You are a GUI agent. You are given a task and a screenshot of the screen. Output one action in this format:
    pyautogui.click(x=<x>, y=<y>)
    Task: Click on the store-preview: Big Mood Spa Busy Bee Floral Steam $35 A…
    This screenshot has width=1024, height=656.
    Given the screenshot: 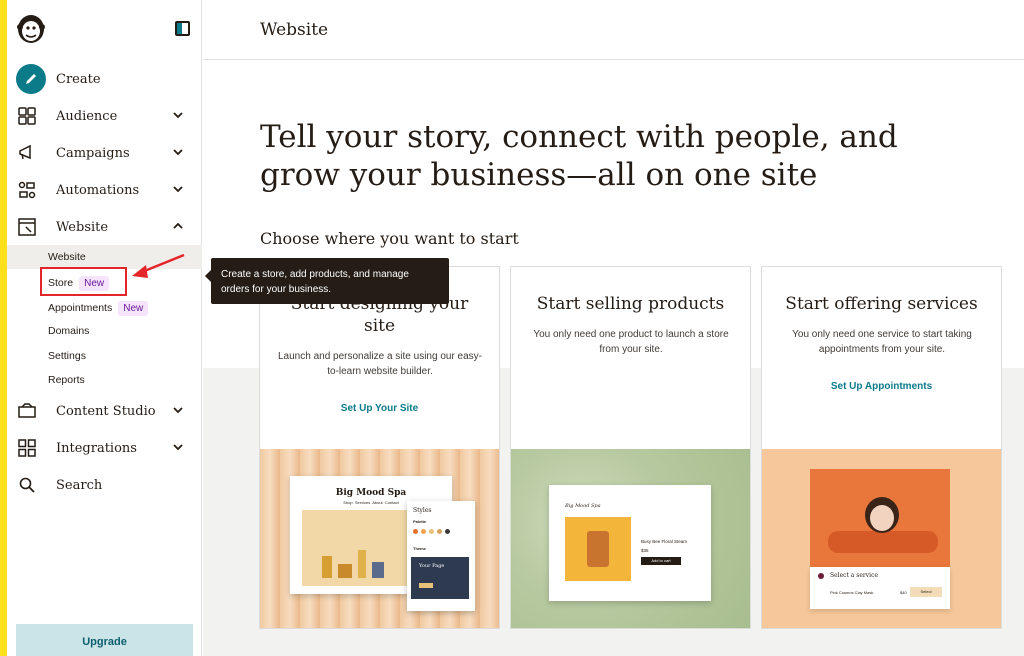 What is the action you would take?
    pyautogui.click(x=630, y=538)
    